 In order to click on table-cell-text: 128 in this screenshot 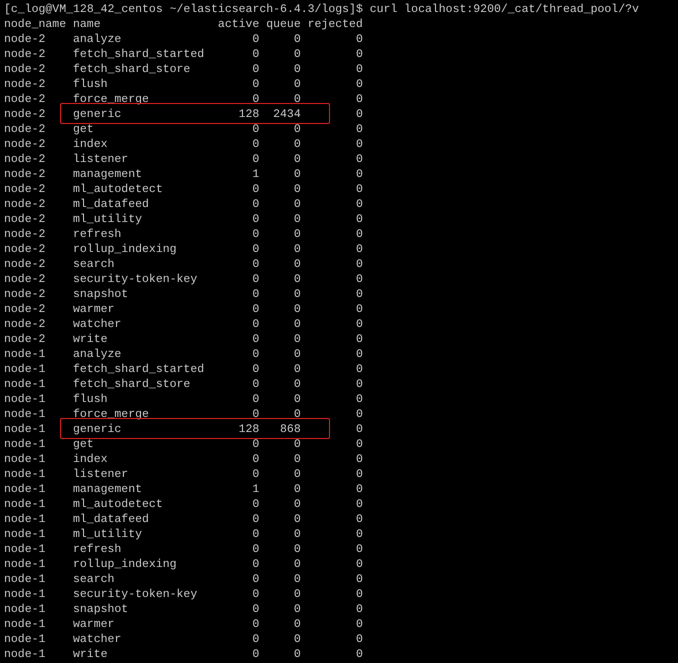, I will do `click(249, 114)`.